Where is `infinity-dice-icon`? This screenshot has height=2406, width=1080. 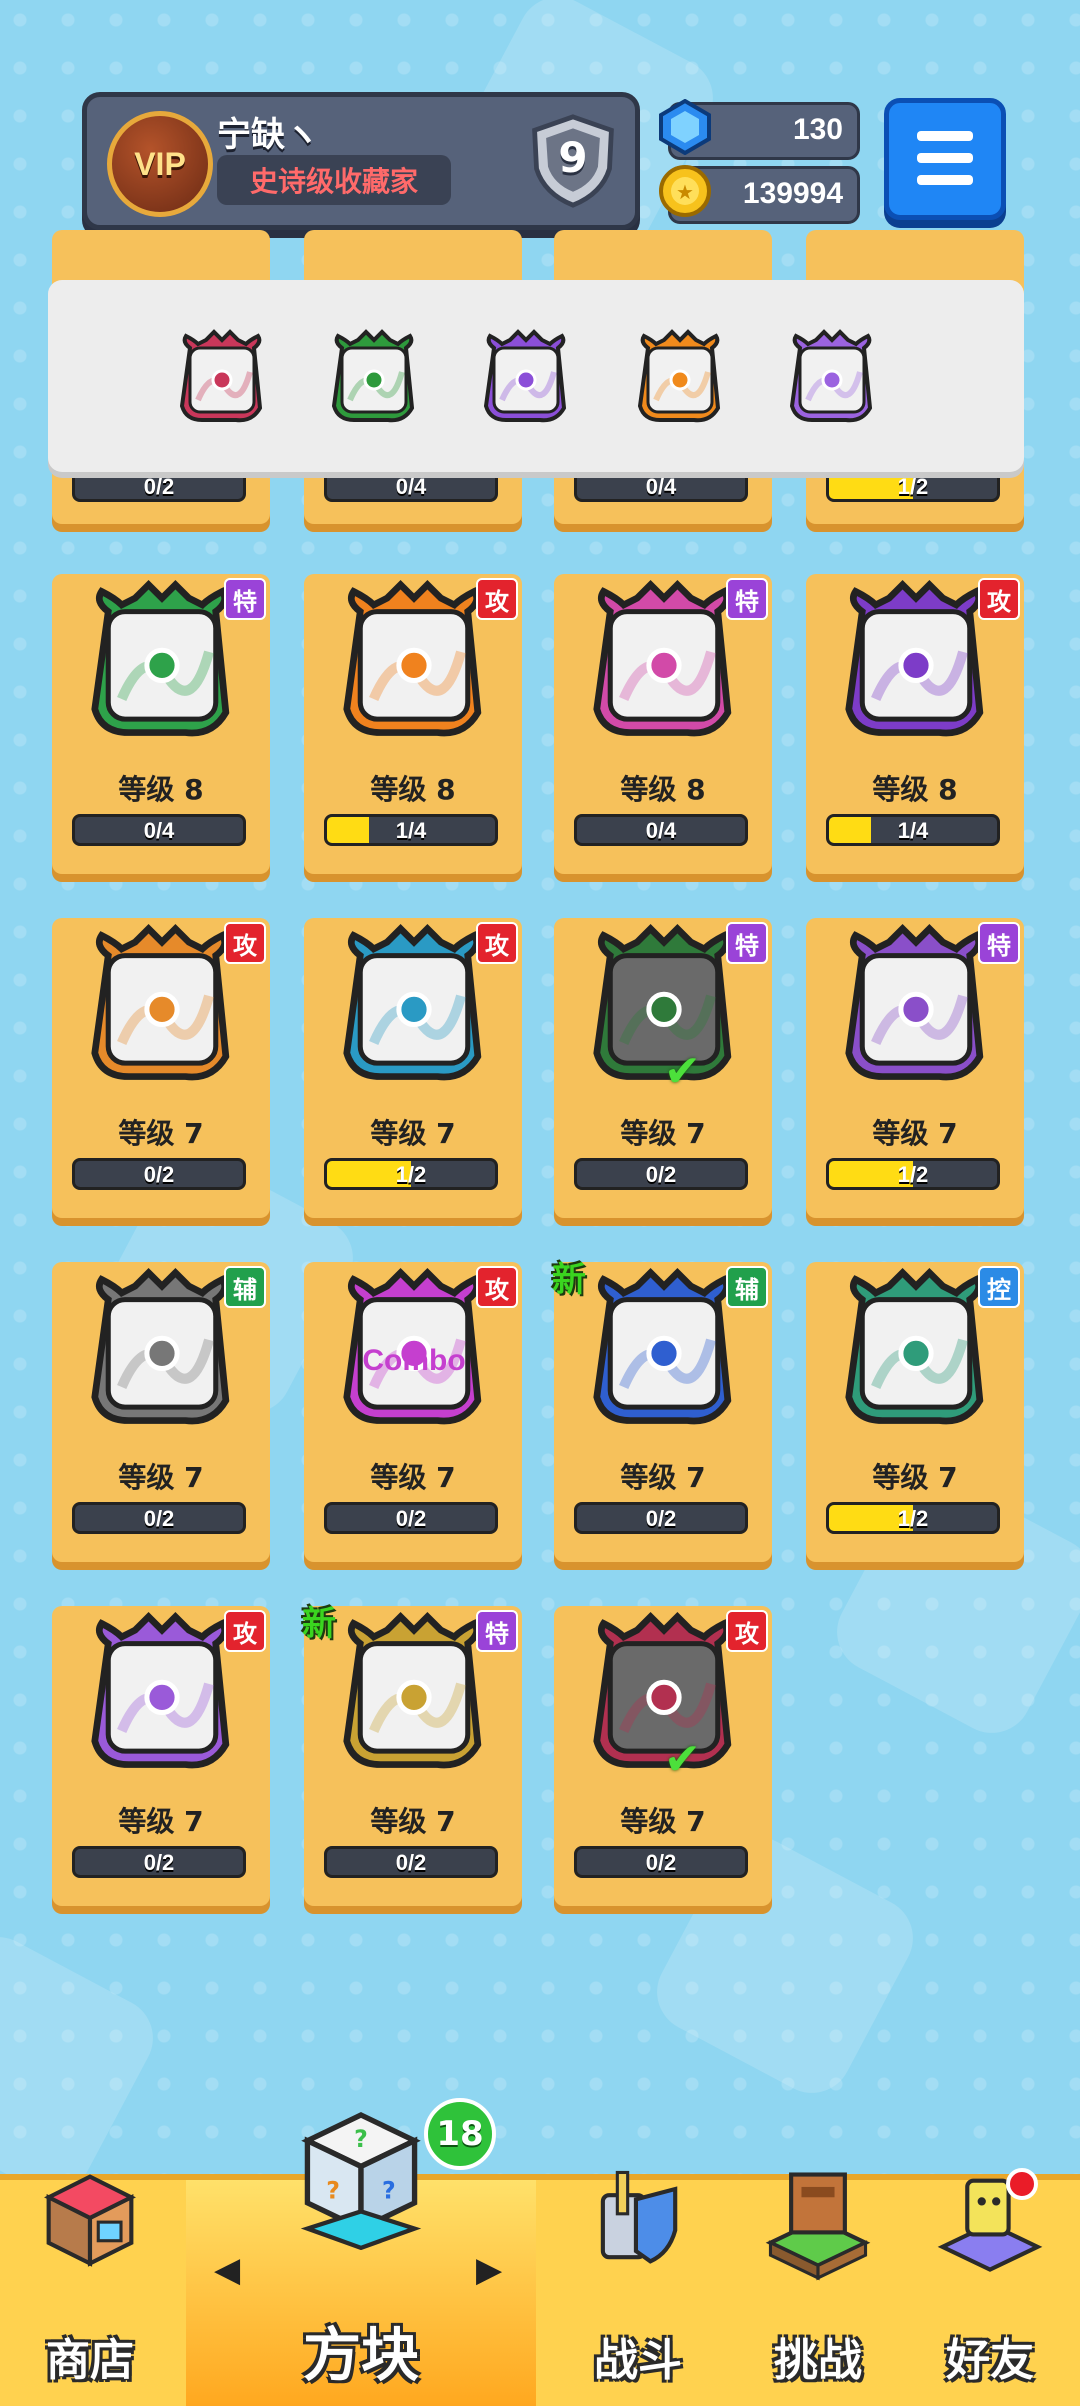 infinity-dice-icon is located at coordinates (680, 378).